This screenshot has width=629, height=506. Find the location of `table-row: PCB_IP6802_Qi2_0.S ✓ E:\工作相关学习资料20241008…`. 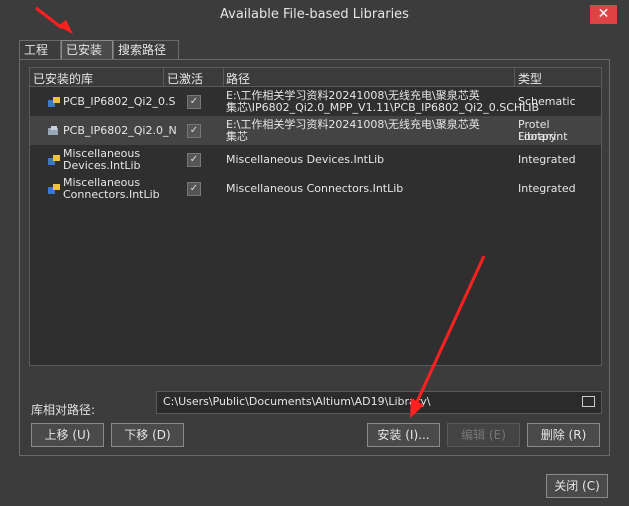

table-row: PCB_IP6802_Qi2_0.S ✓ E:\工作相关学习资料20241008… is located at coordinates (315, 101).